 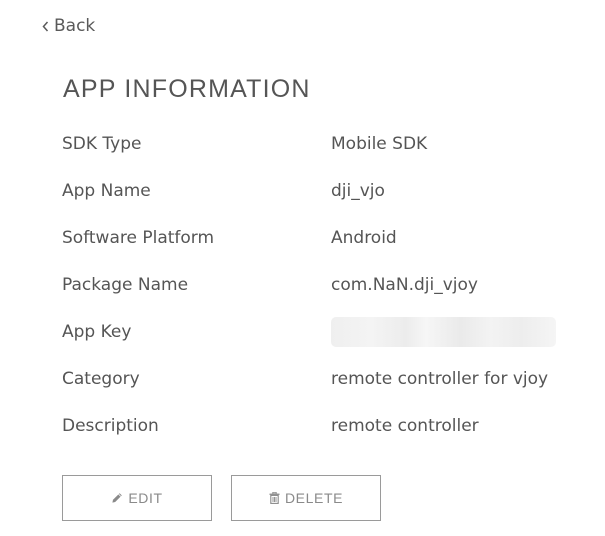 What do you see at coordinates (138, 237) in the screenshot?
I see `software-platform-label: Software Platform` at bounding box center [138, 237].